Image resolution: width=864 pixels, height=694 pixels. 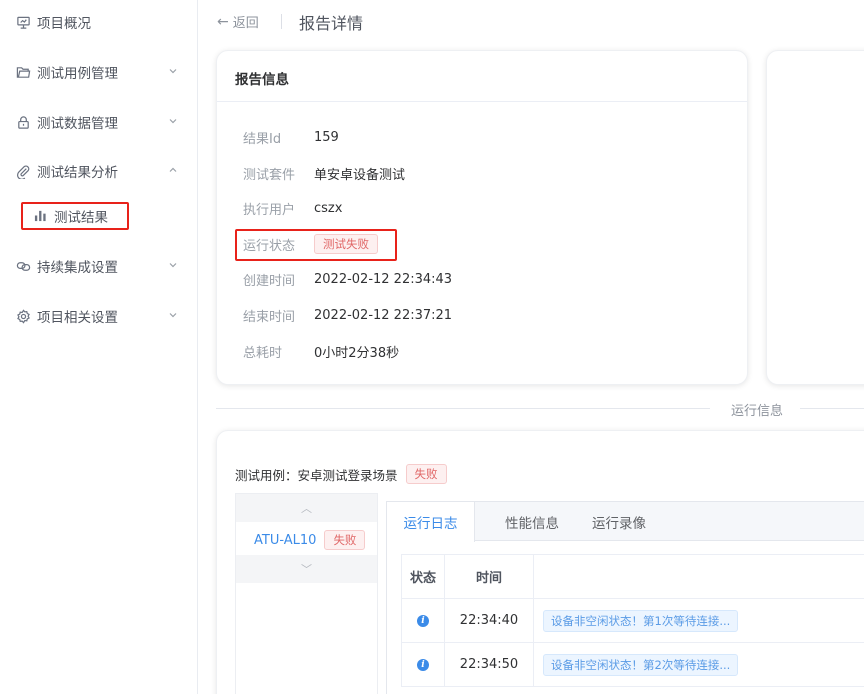 I want to click on paperclip-icon, so click(x=23, y=171).